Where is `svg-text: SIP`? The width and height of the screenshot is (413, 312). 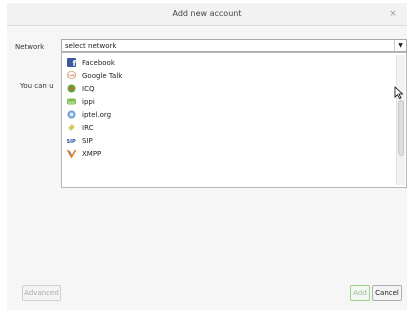
svg-text: SIP is located at coordinates (71, 142).